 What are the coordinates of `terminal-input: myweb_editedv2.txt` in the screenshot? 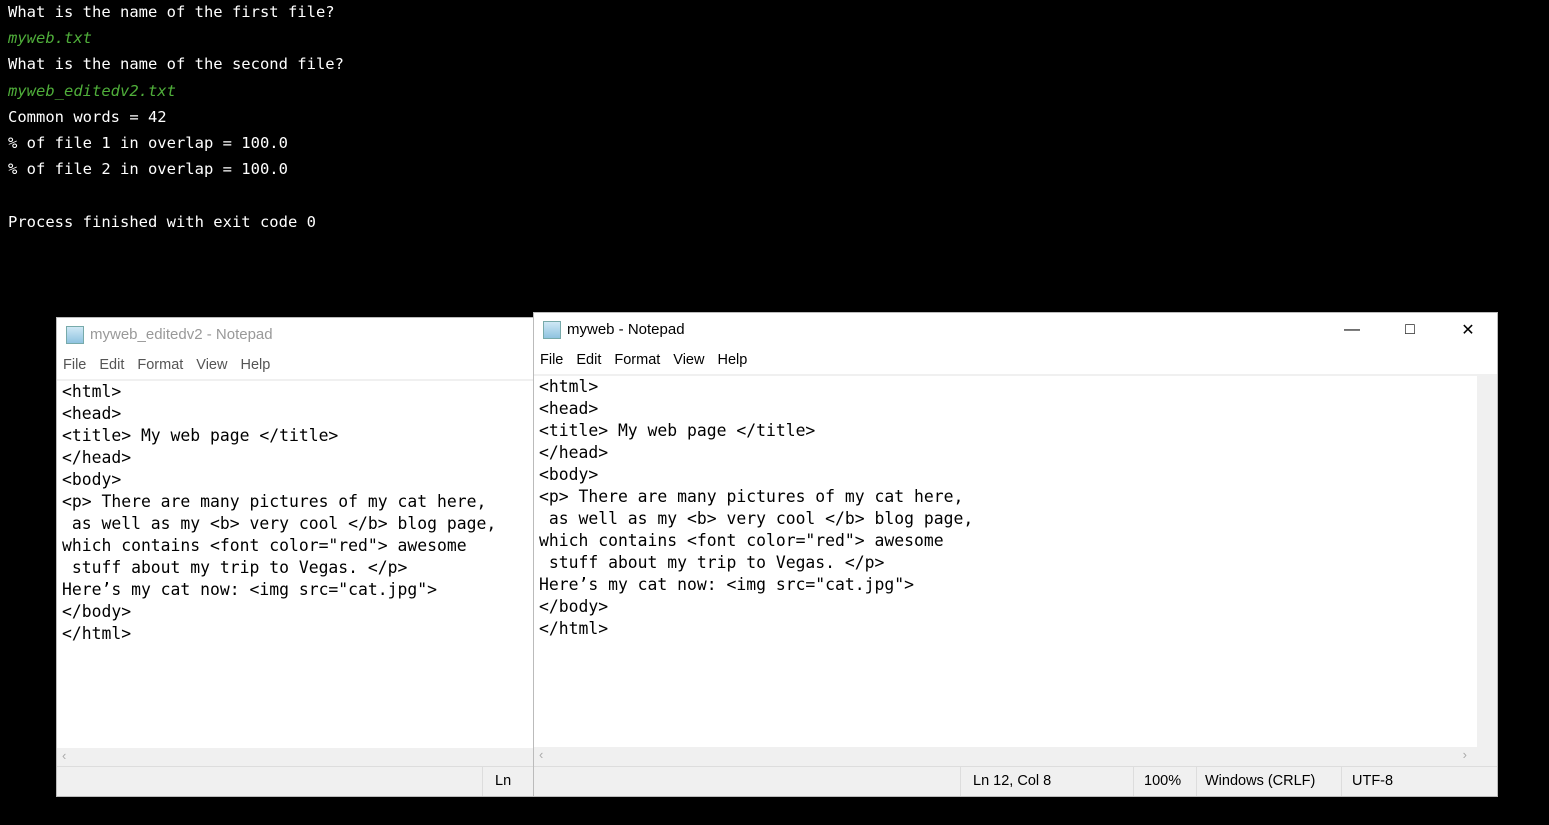 It's located at (92, 90).